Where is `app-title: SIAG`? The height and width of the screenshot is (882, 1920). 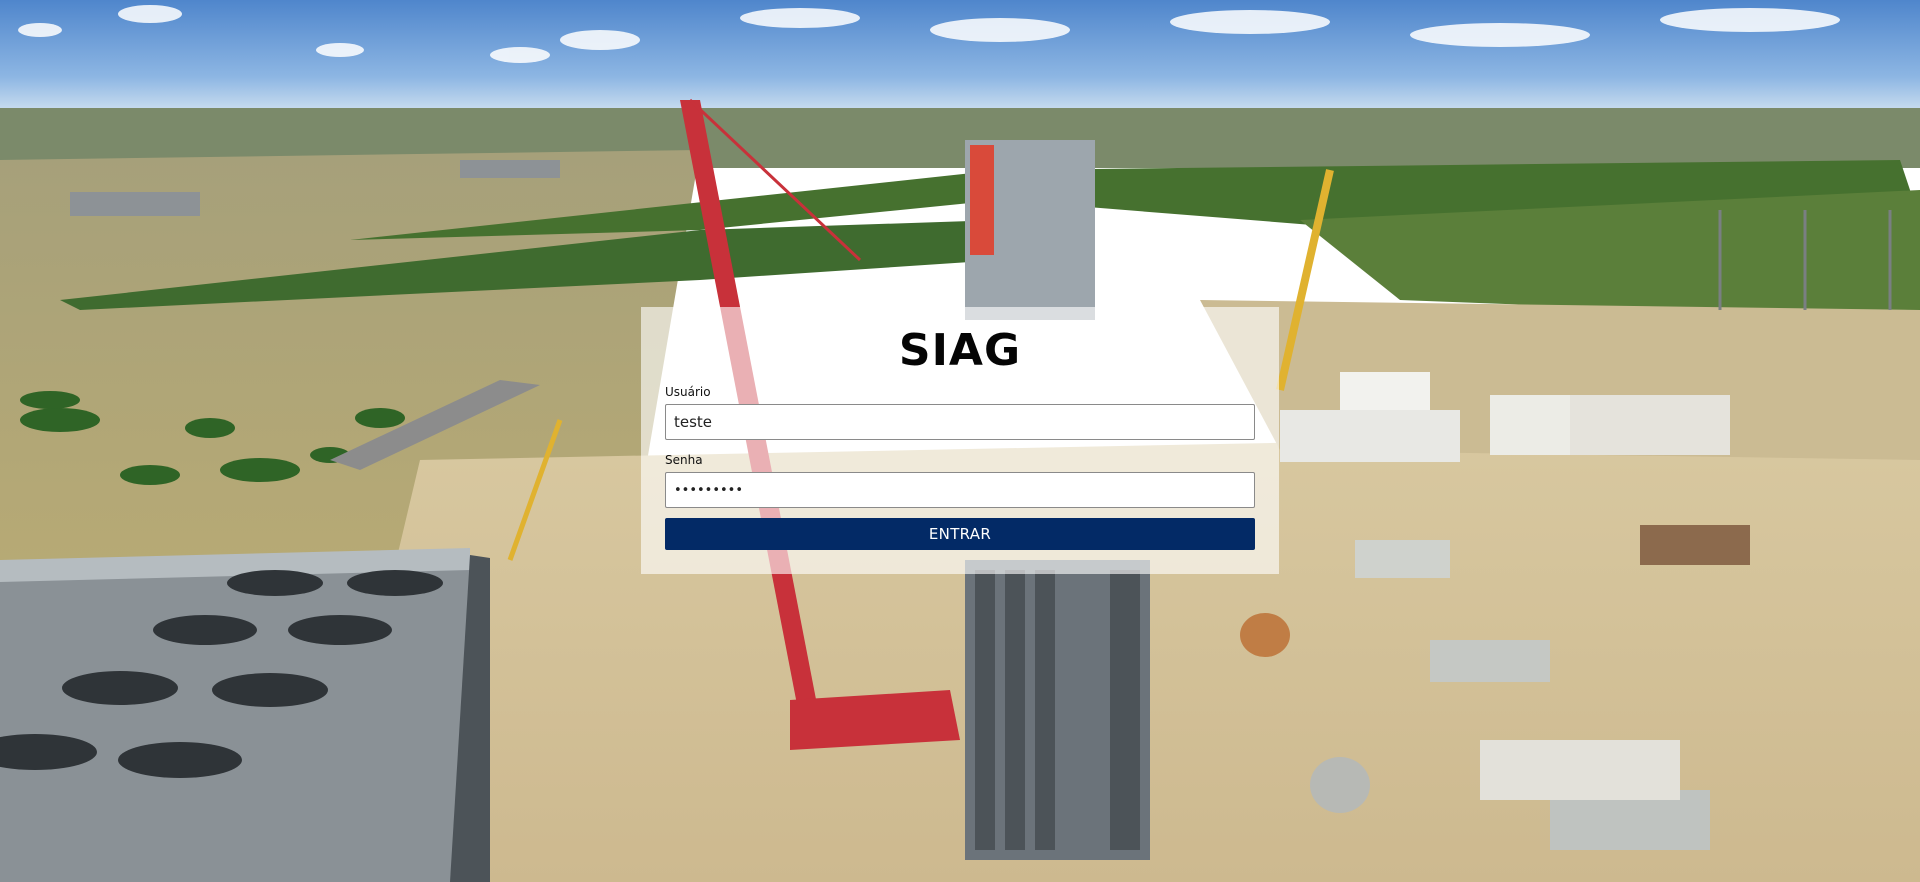 app-title: SIAG is located at coordinates (960, 350).